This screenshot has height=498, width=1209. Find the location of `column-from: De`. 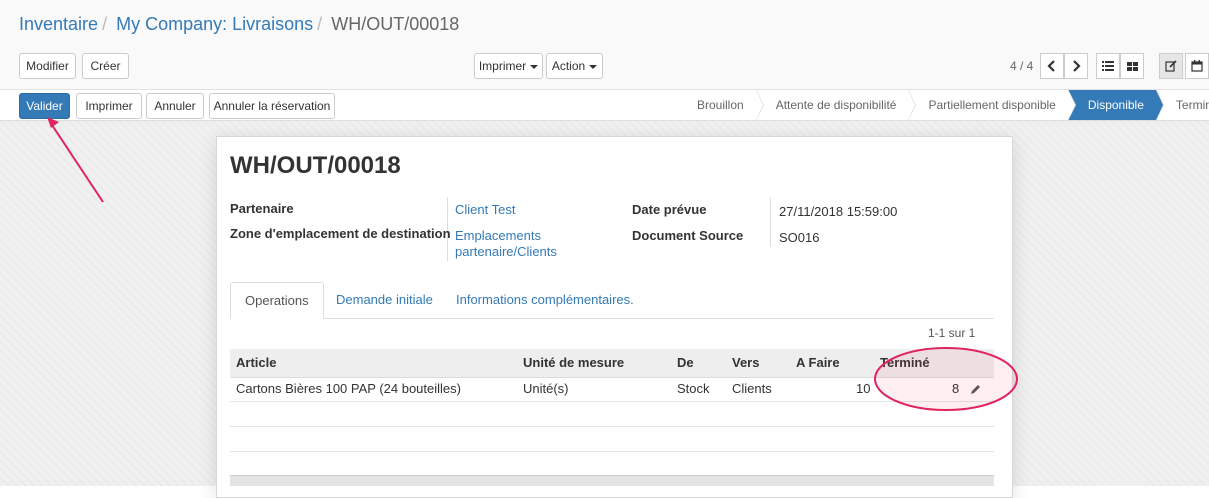

column-from: De is located at coordinates (685, 363).